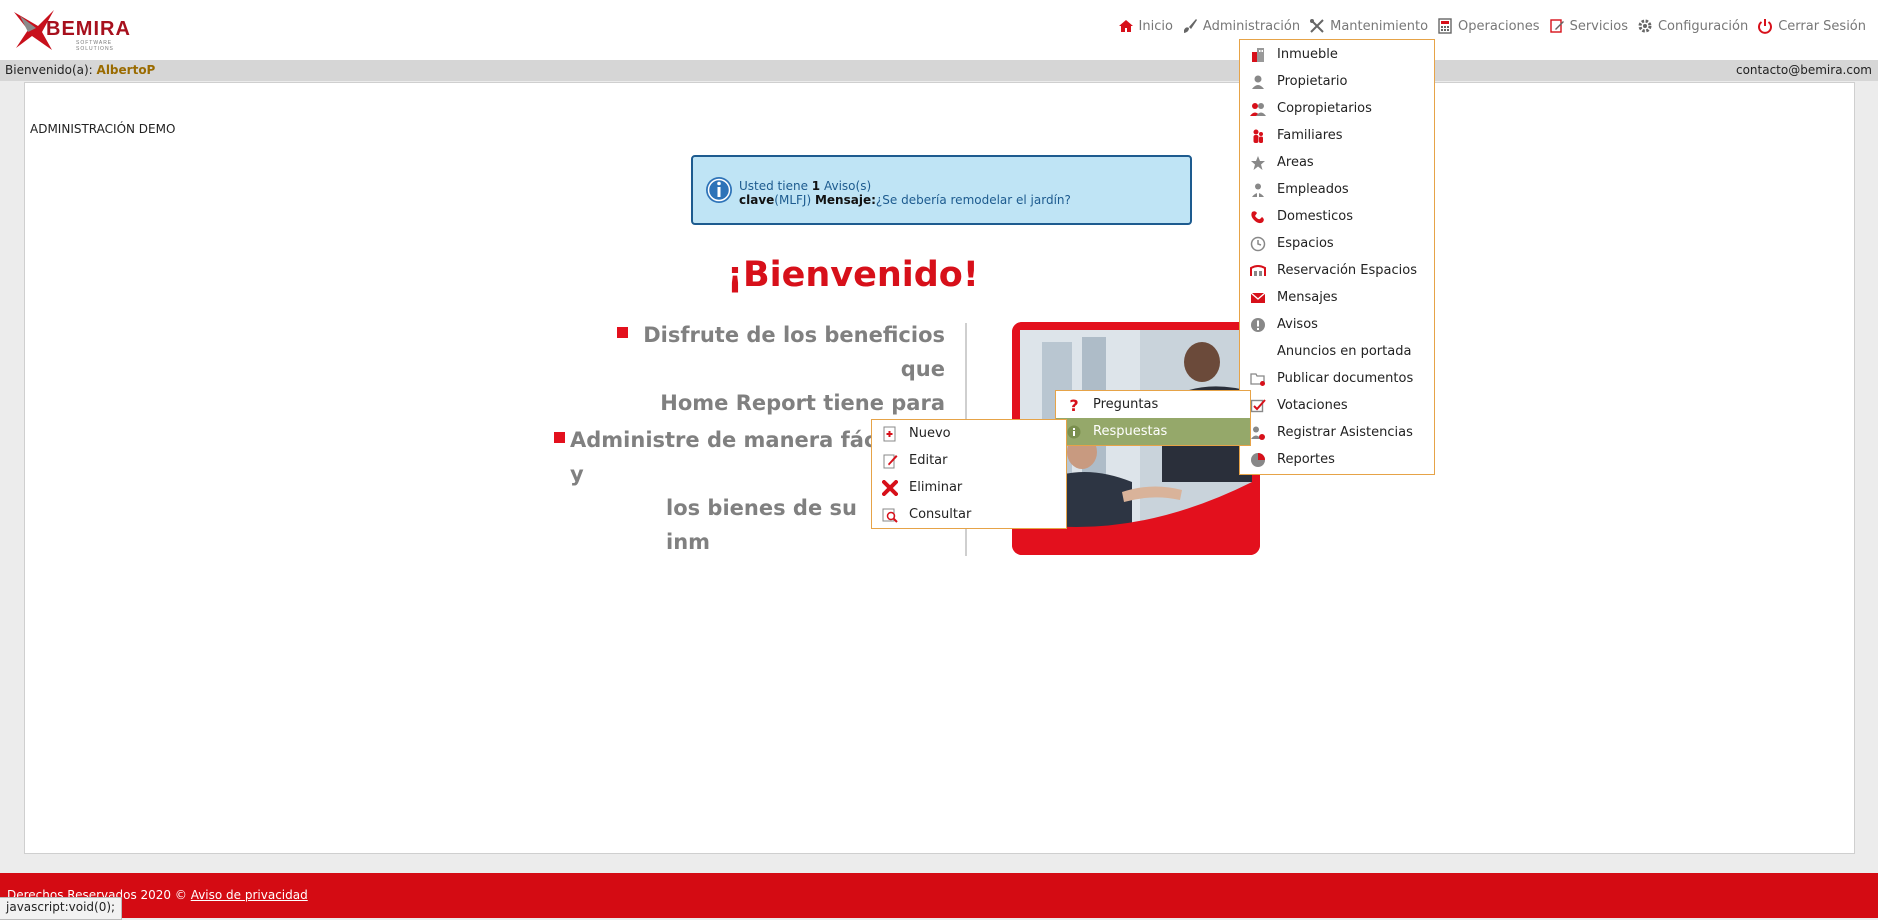 The width and height of the screenshot is (1878, 920). What do you see at coordinates (1258, 406) in the screenshot?
I see `checkbox-icon` at bounding box center [1258, 406].